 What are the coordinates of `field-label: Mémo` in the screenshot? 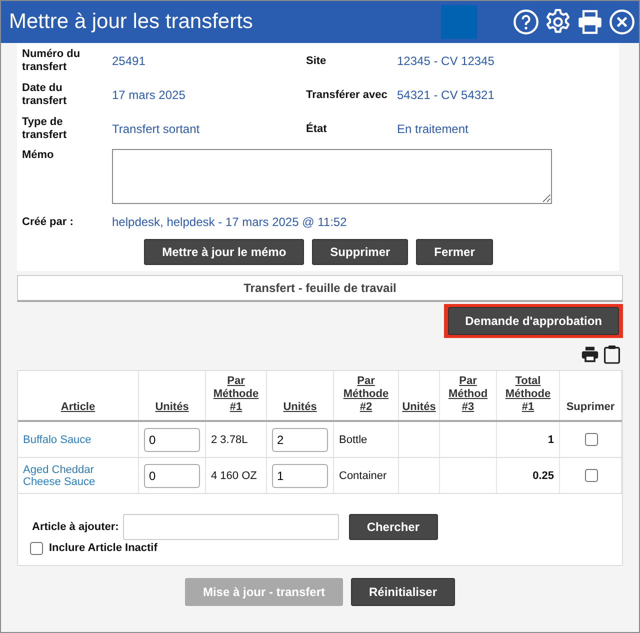 It's located at (38, 156).